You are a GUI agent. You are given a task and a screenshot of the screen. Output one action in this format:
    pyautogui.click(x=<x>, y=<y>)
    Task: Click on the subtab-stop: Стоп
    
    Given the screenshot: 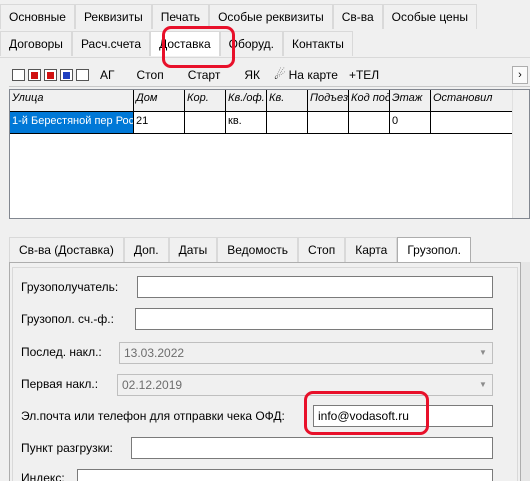 What is the action you would take?
    pyautogui.click(x=322, y=249)
    